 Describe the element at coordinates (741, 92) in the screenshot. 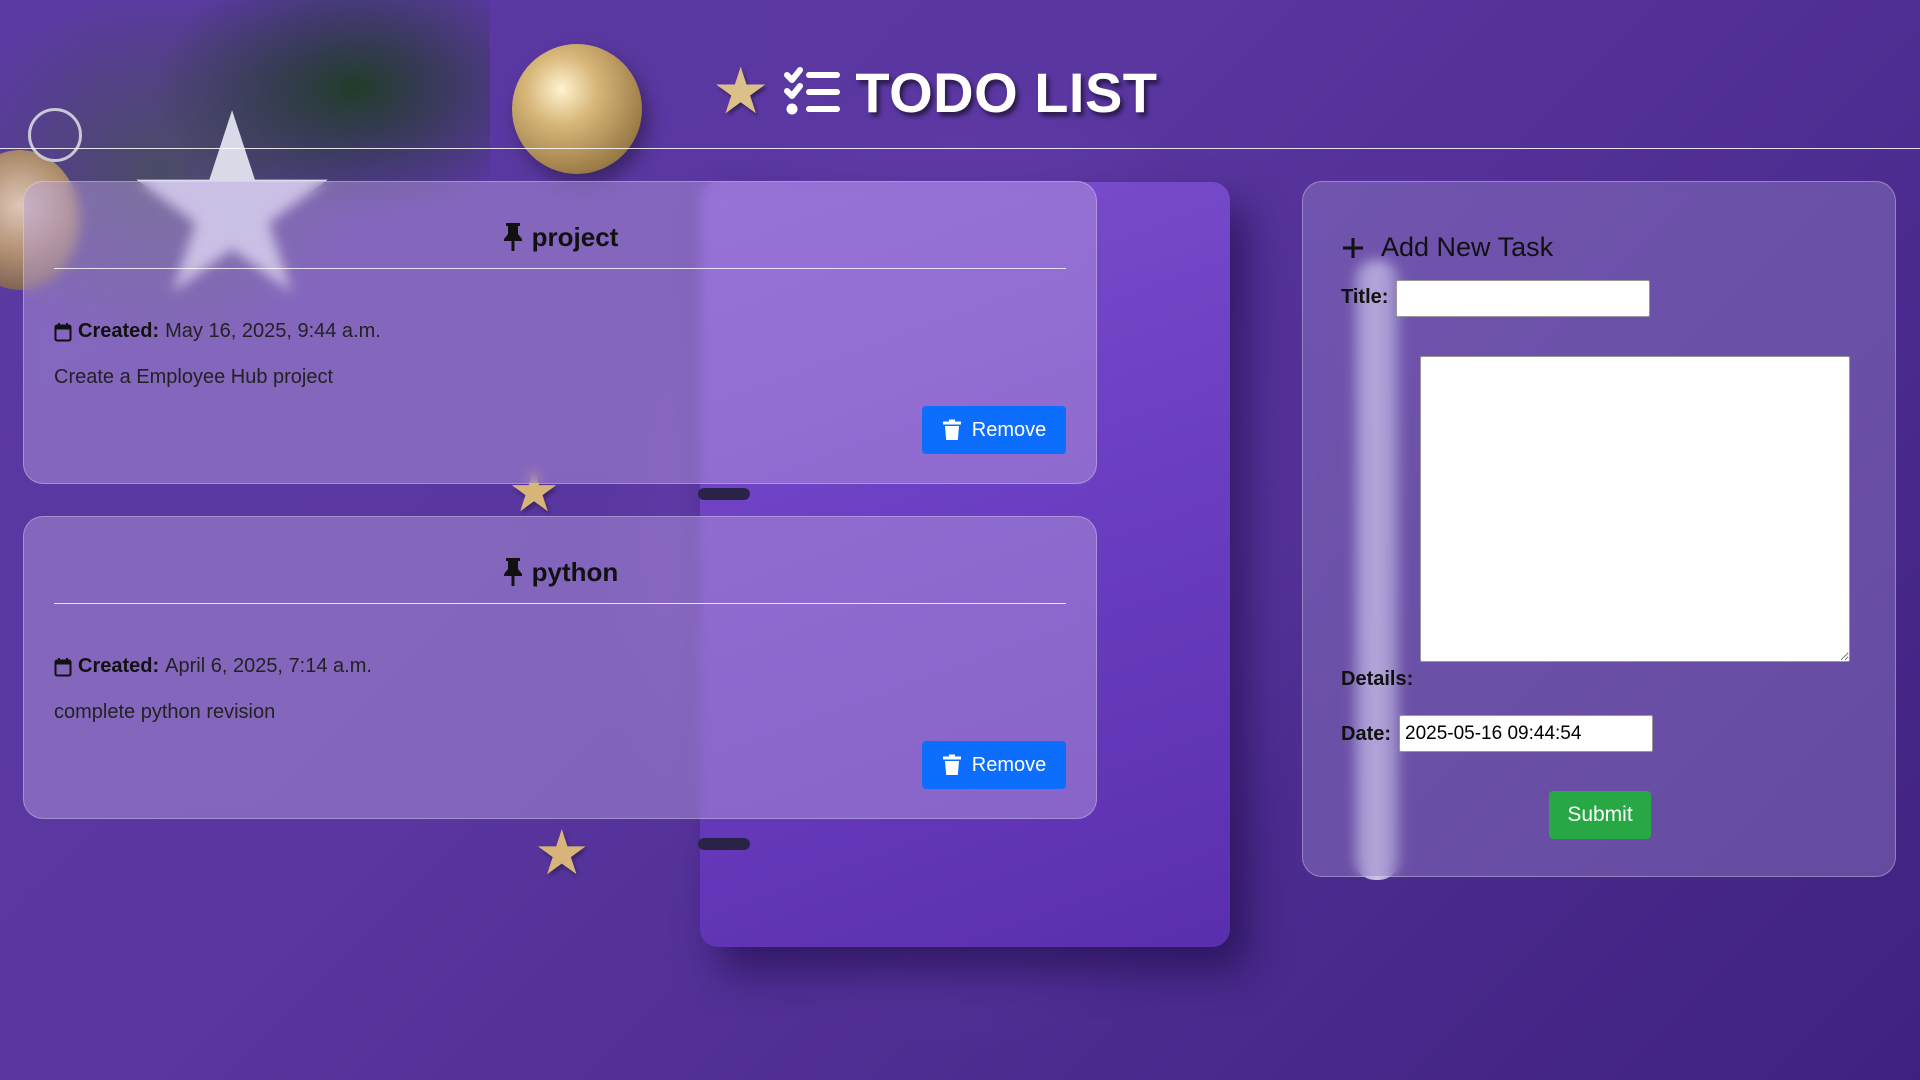

I see `star-icon: ★` at that location.